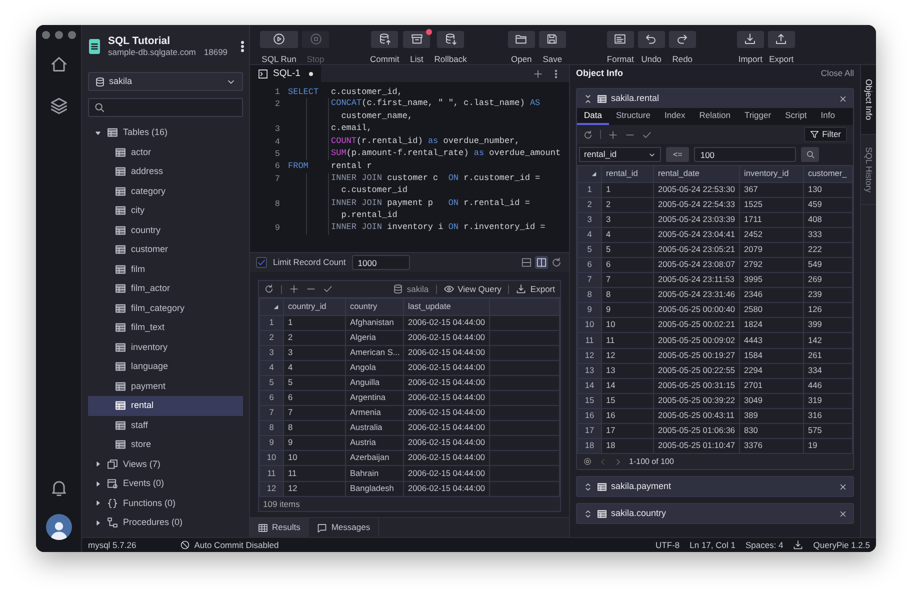 This screenshot has width=911, height=600. What do you see at coordinates (618, 462) in the screenshot?
I see `next-page-button` at bounding box center [618, 462].